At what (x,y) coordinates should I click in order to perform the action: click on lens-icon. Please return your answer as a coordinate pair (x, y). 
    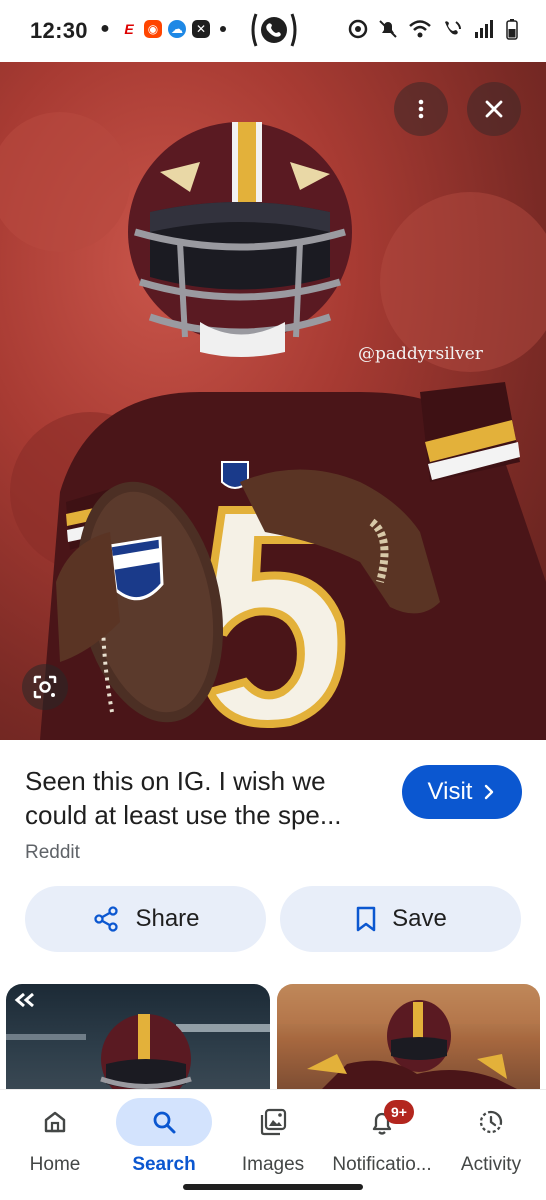
    Looking at the image, I should click on (45, 687).